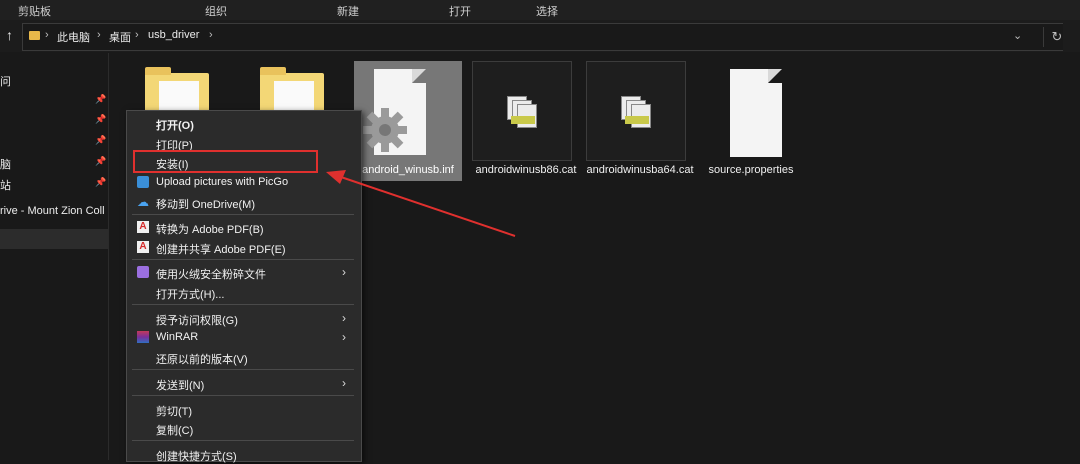 This screenshot has height=464, width=1080. What do you see at coordinates (175, 126) in the screenshot?
I see `menu-item-label: 打开(O)` at bounding box center [175, 126].